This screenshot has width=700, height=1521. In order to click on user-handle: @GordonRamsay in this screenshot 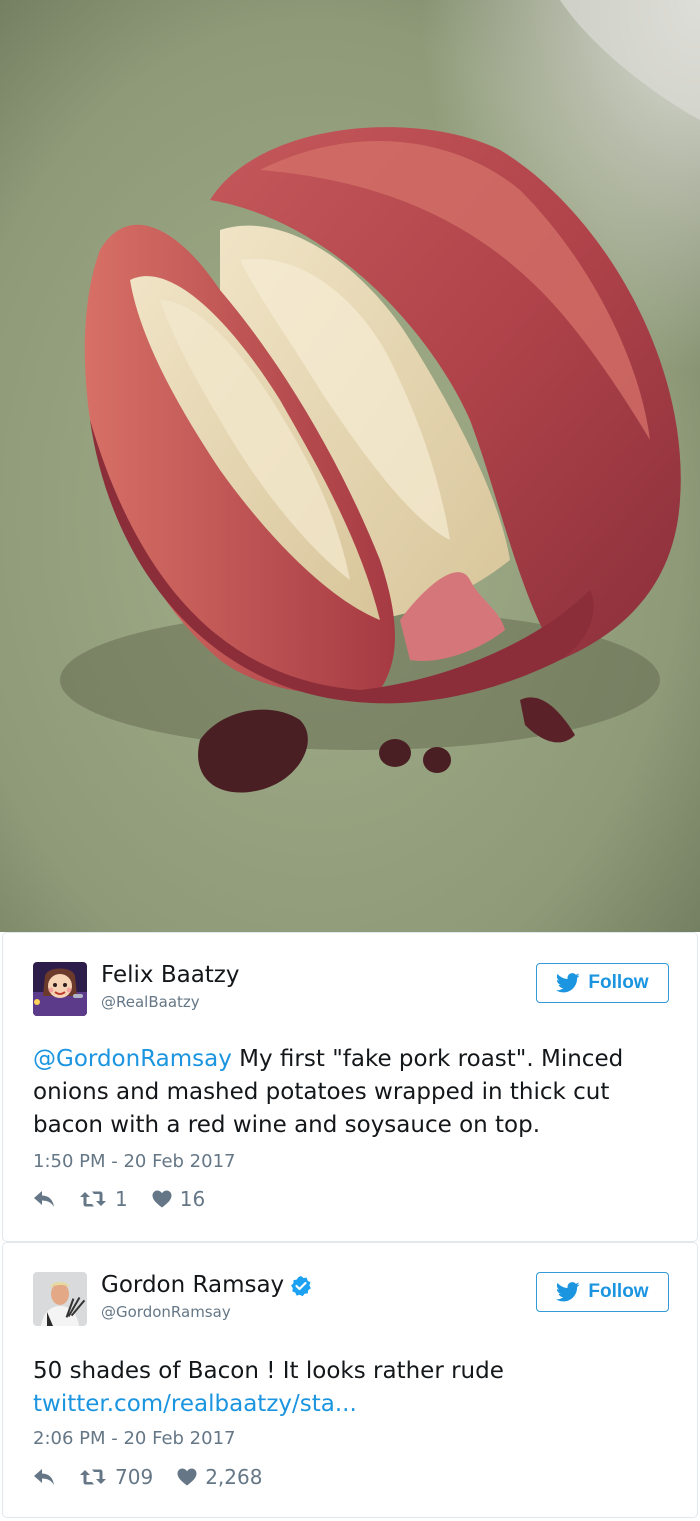, I will do `click(166, 1312)`.